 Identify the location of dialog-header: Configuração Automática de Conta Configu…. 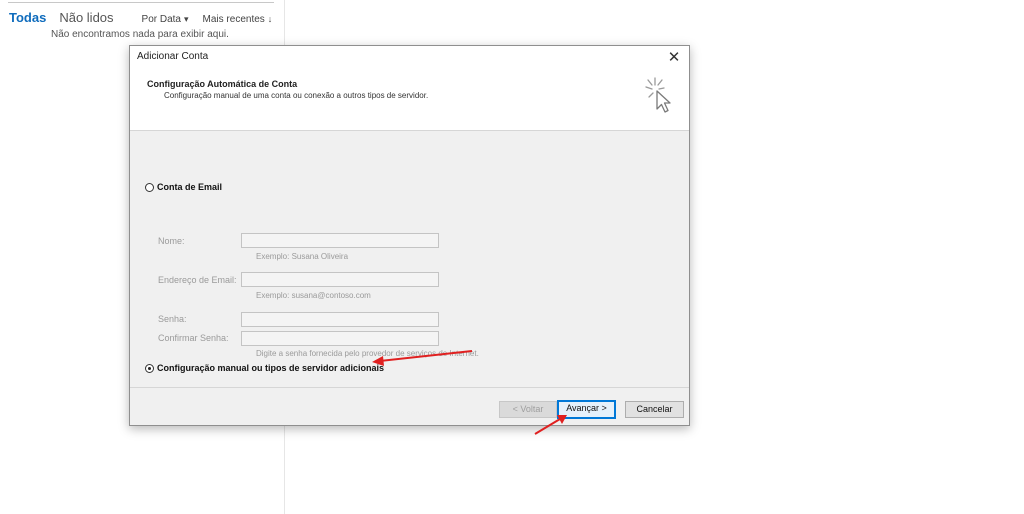
(409, 100).